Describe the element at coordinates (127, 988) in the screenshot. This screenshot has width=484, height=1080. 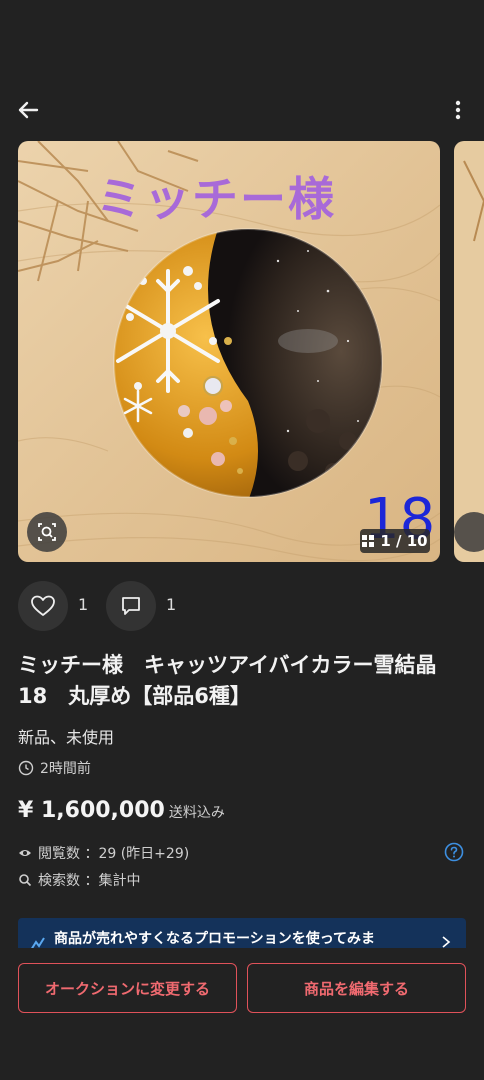
I see `change-to-auction-button: オークションに変更する` at that location.